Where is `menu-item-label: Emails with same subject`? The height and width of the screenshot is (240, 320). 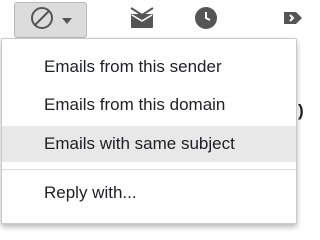 menu-item-label: Emails with same subject is located at coordinates (139, 143).